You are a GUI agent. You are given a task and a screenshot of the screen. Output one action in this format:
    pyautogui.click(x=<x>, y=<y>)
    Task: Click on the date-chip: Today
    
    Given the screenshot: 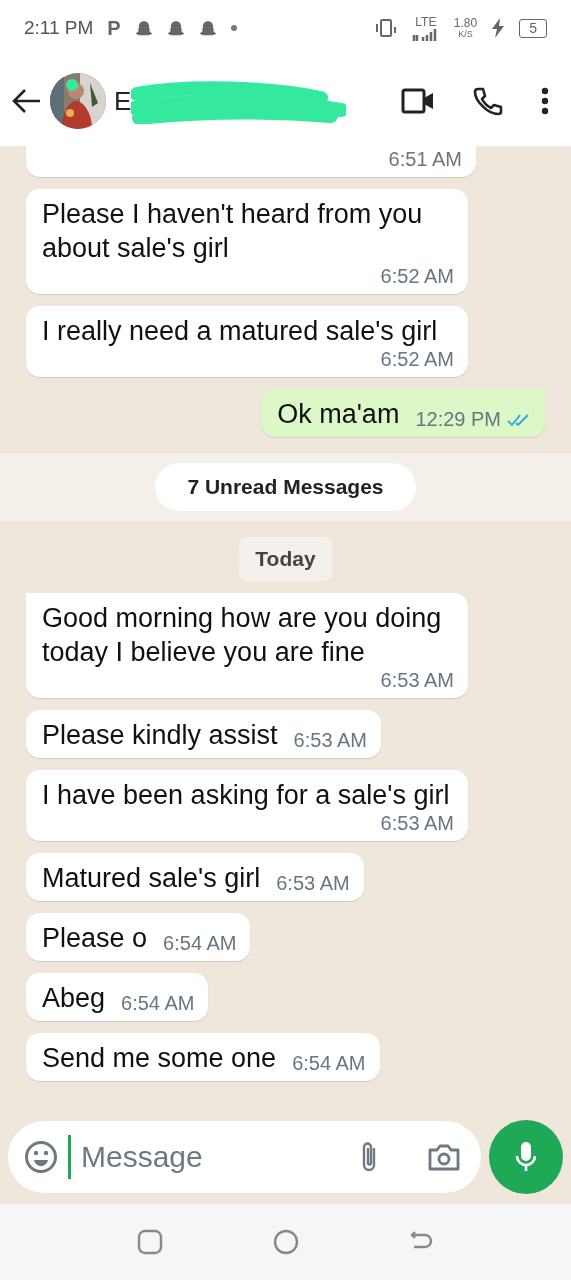 What is the action you would take?
    pyautogui.click(x=285, y=559)
    